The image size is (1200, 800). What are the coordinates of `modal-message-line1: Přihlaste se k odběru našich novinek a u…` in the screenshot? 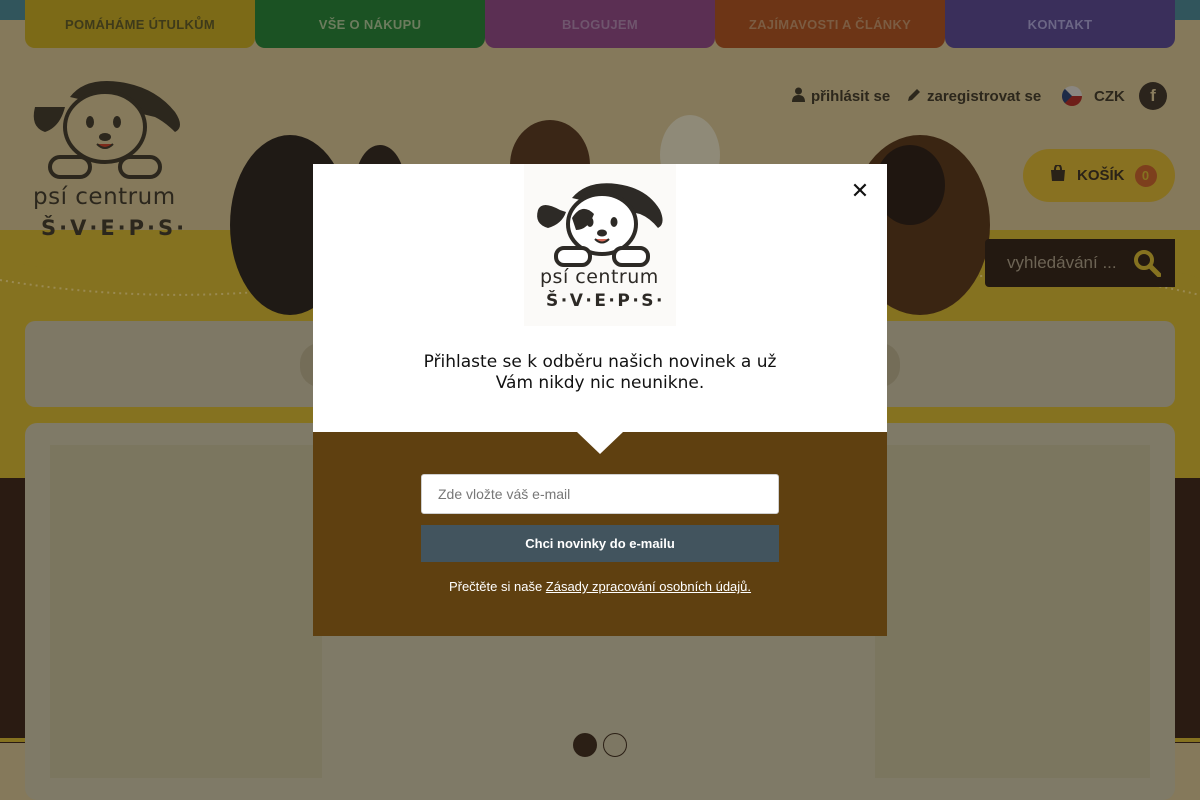 It's located at (600, 362).